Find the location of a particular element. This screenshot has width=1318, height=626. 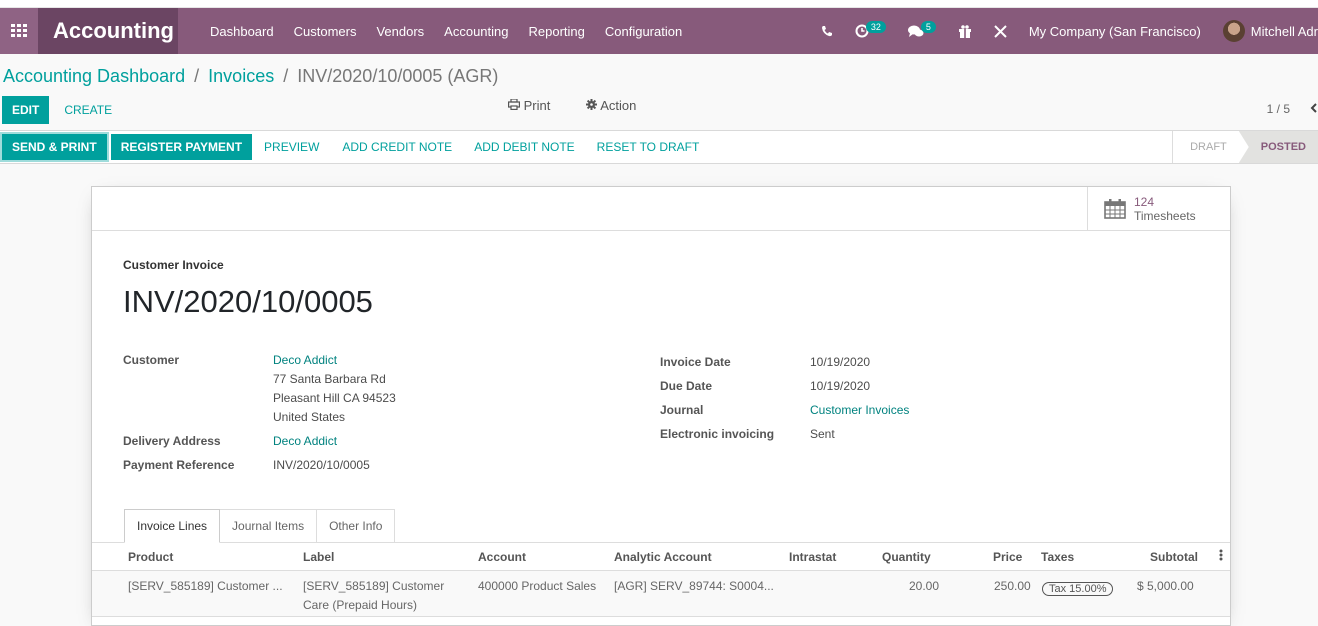

gift-button is located at coordinates (965, 31).